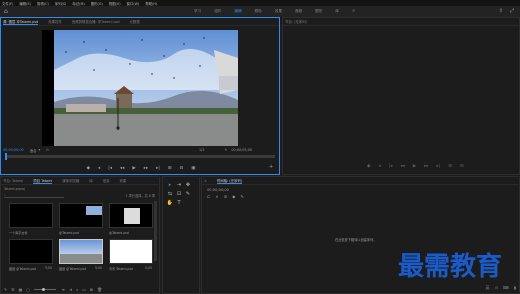 The width and height of the screenshot is (520, 294). I want to click on tab-program: 节目: (无序列), so click(296, 21).